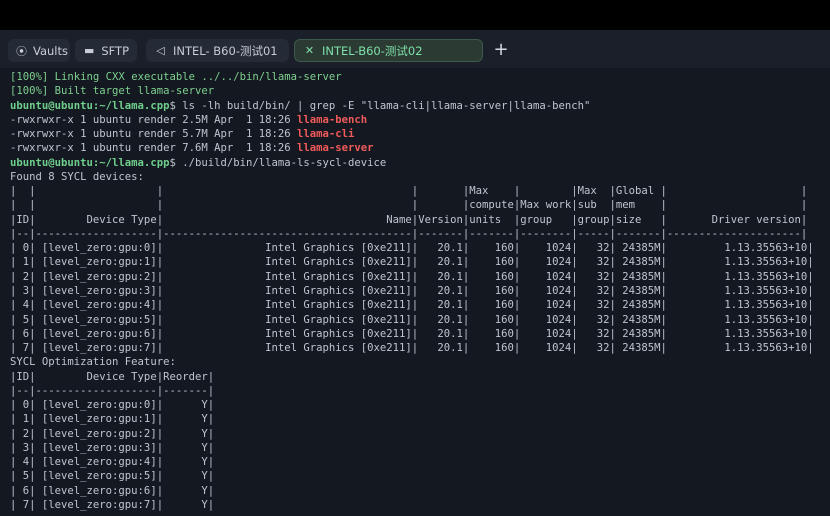 This screenshot has width=830, height=516. What do you see at coordinates (112, 433) in the screenshot?
I see `terminal-text: | 2| [level_zero:gpu:2]| Y|` at bounding box center [112, 433].